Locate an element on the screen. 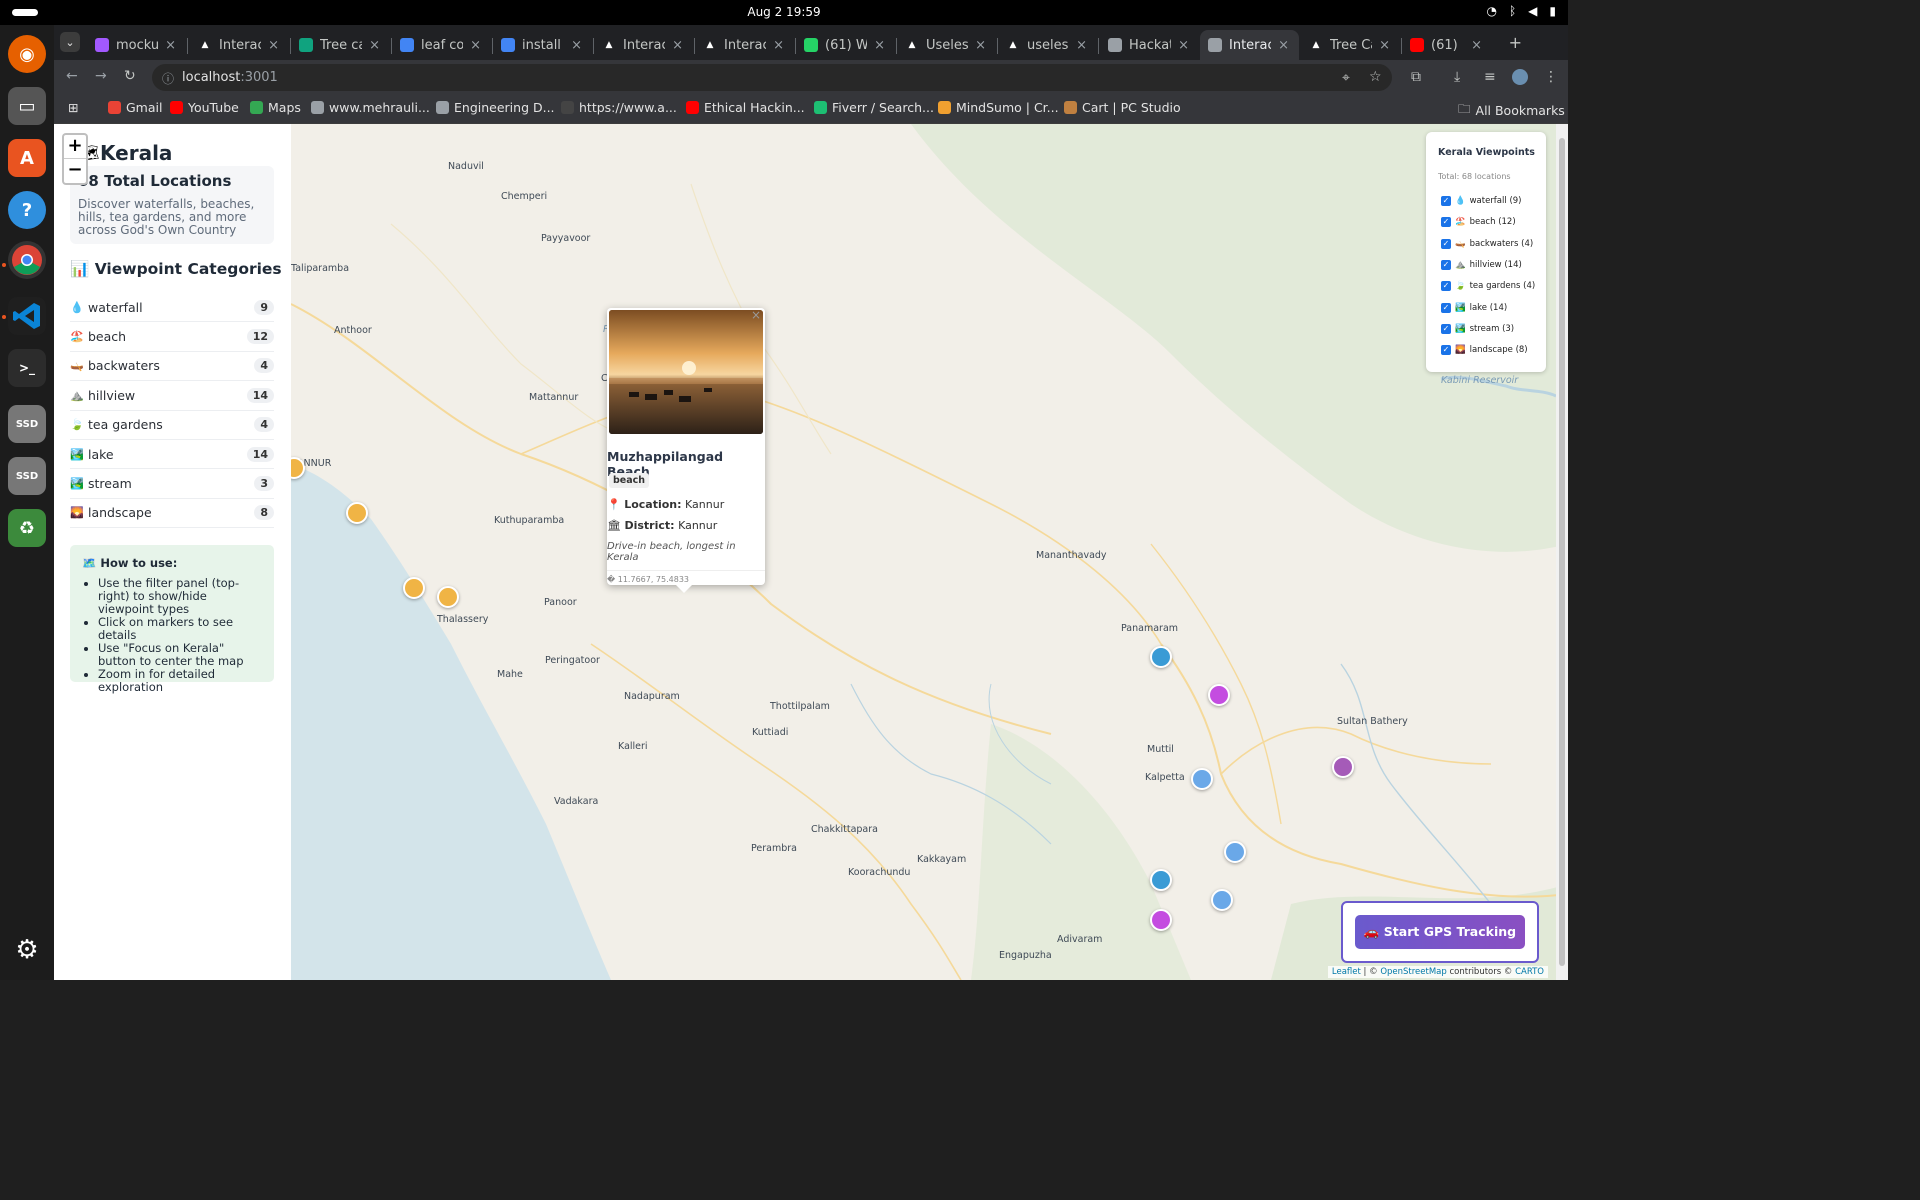 The width and height of the screenshot is (1920, 1200). category-row-hillview: ⛰️ hillview 14 is located at coordinates (172, 396).